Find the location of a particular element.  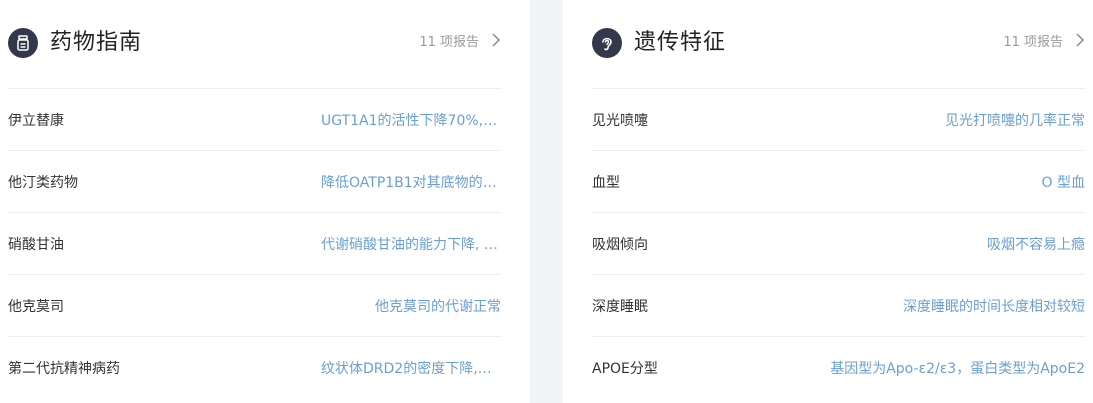

item-value-link: 他克莫司的代谢正常 is located at coordinates (438, 306).